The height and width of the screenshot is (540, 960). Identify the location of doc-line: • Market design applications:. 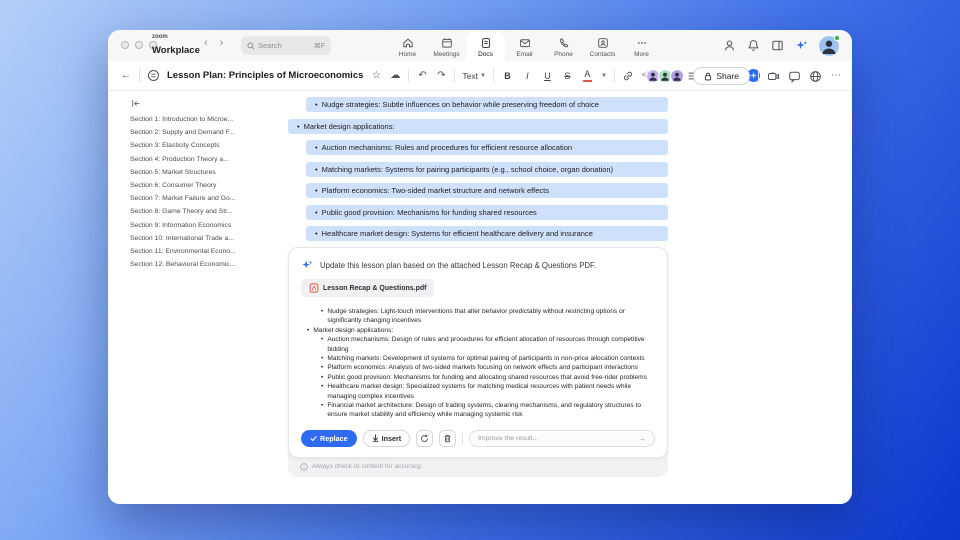
(478, 126).